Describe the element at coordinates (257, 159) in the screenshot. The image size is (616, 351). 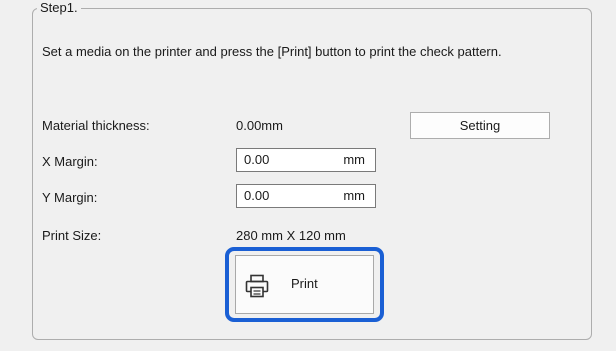
I see `x-margin-value: 0.00` at that location.